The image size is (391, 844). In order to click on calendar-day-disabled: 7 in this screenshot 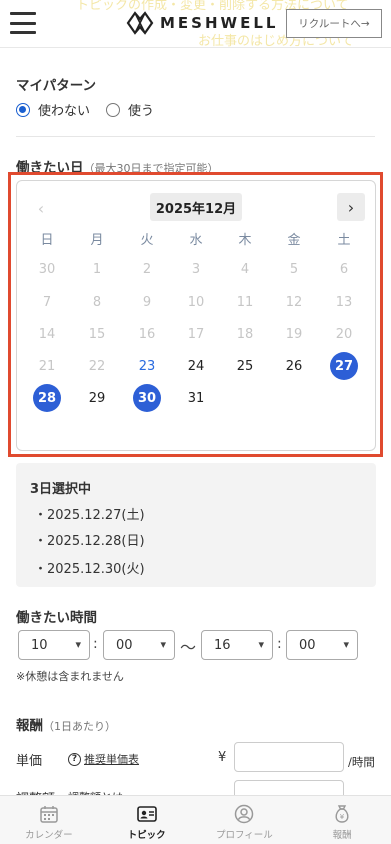, I will do `click(47, 302)`.